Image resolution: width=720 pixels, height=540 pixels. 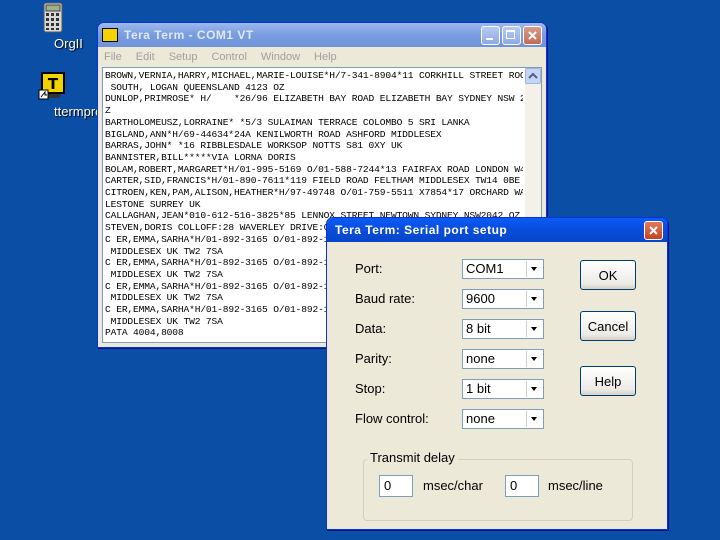 What do you see at coordinates (189, 35) in the screenshot?
I see `main-window-title: Tera Term - COM1 VT` at bounding box center [189, 35].